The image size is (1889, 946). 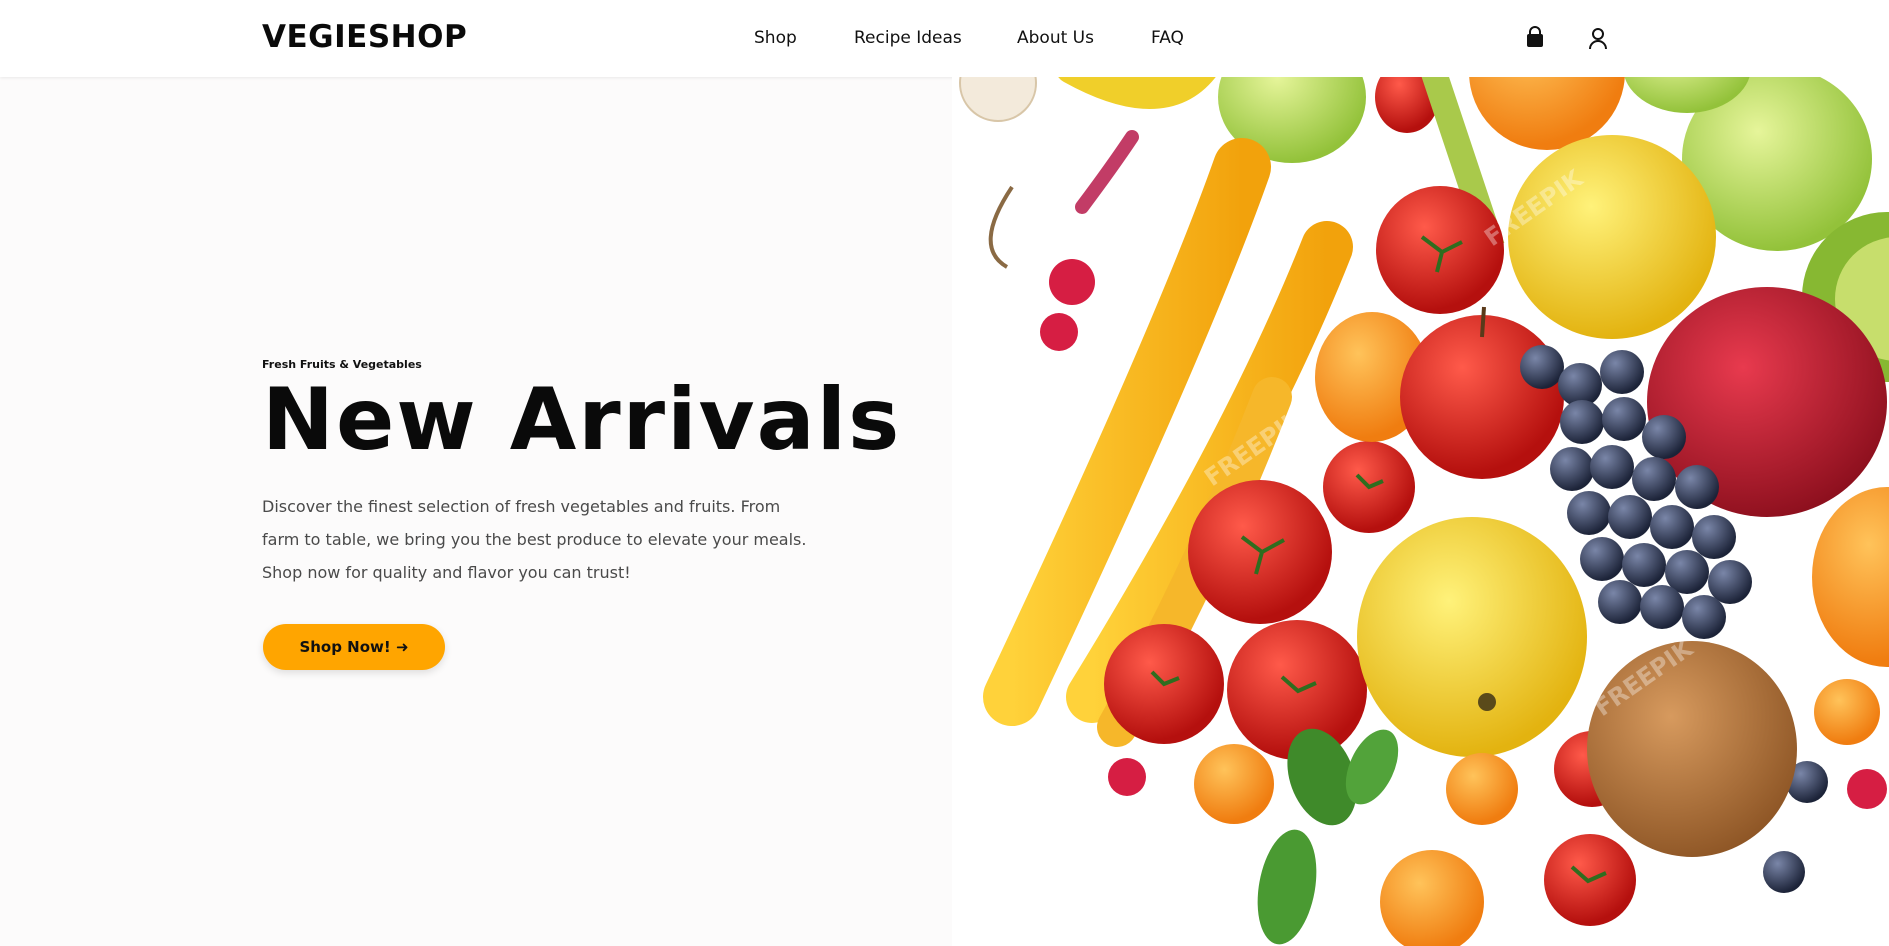 What do you see at coordinates (364, 37) in the screenshot?
I see `brand-logo: VEGIESHOP` at bounding box center [364, 37].